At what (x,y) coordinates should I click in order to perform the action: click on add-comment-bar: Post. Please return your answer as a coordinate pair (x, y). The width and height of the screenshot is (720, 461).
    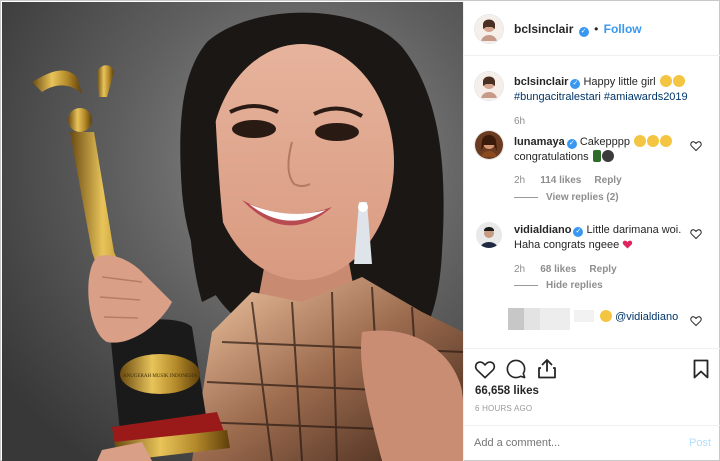
    Looking at the image, I should click on (592, 443).